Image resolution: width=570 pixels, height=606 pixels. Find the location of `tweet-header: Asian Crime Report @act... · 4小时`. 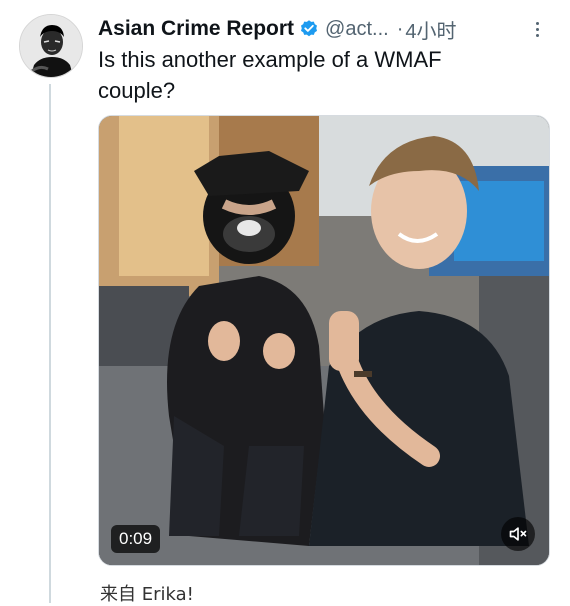

tweet-header: Asian Crime Report @act... · 4小时 is located at coordinates (328, 29).